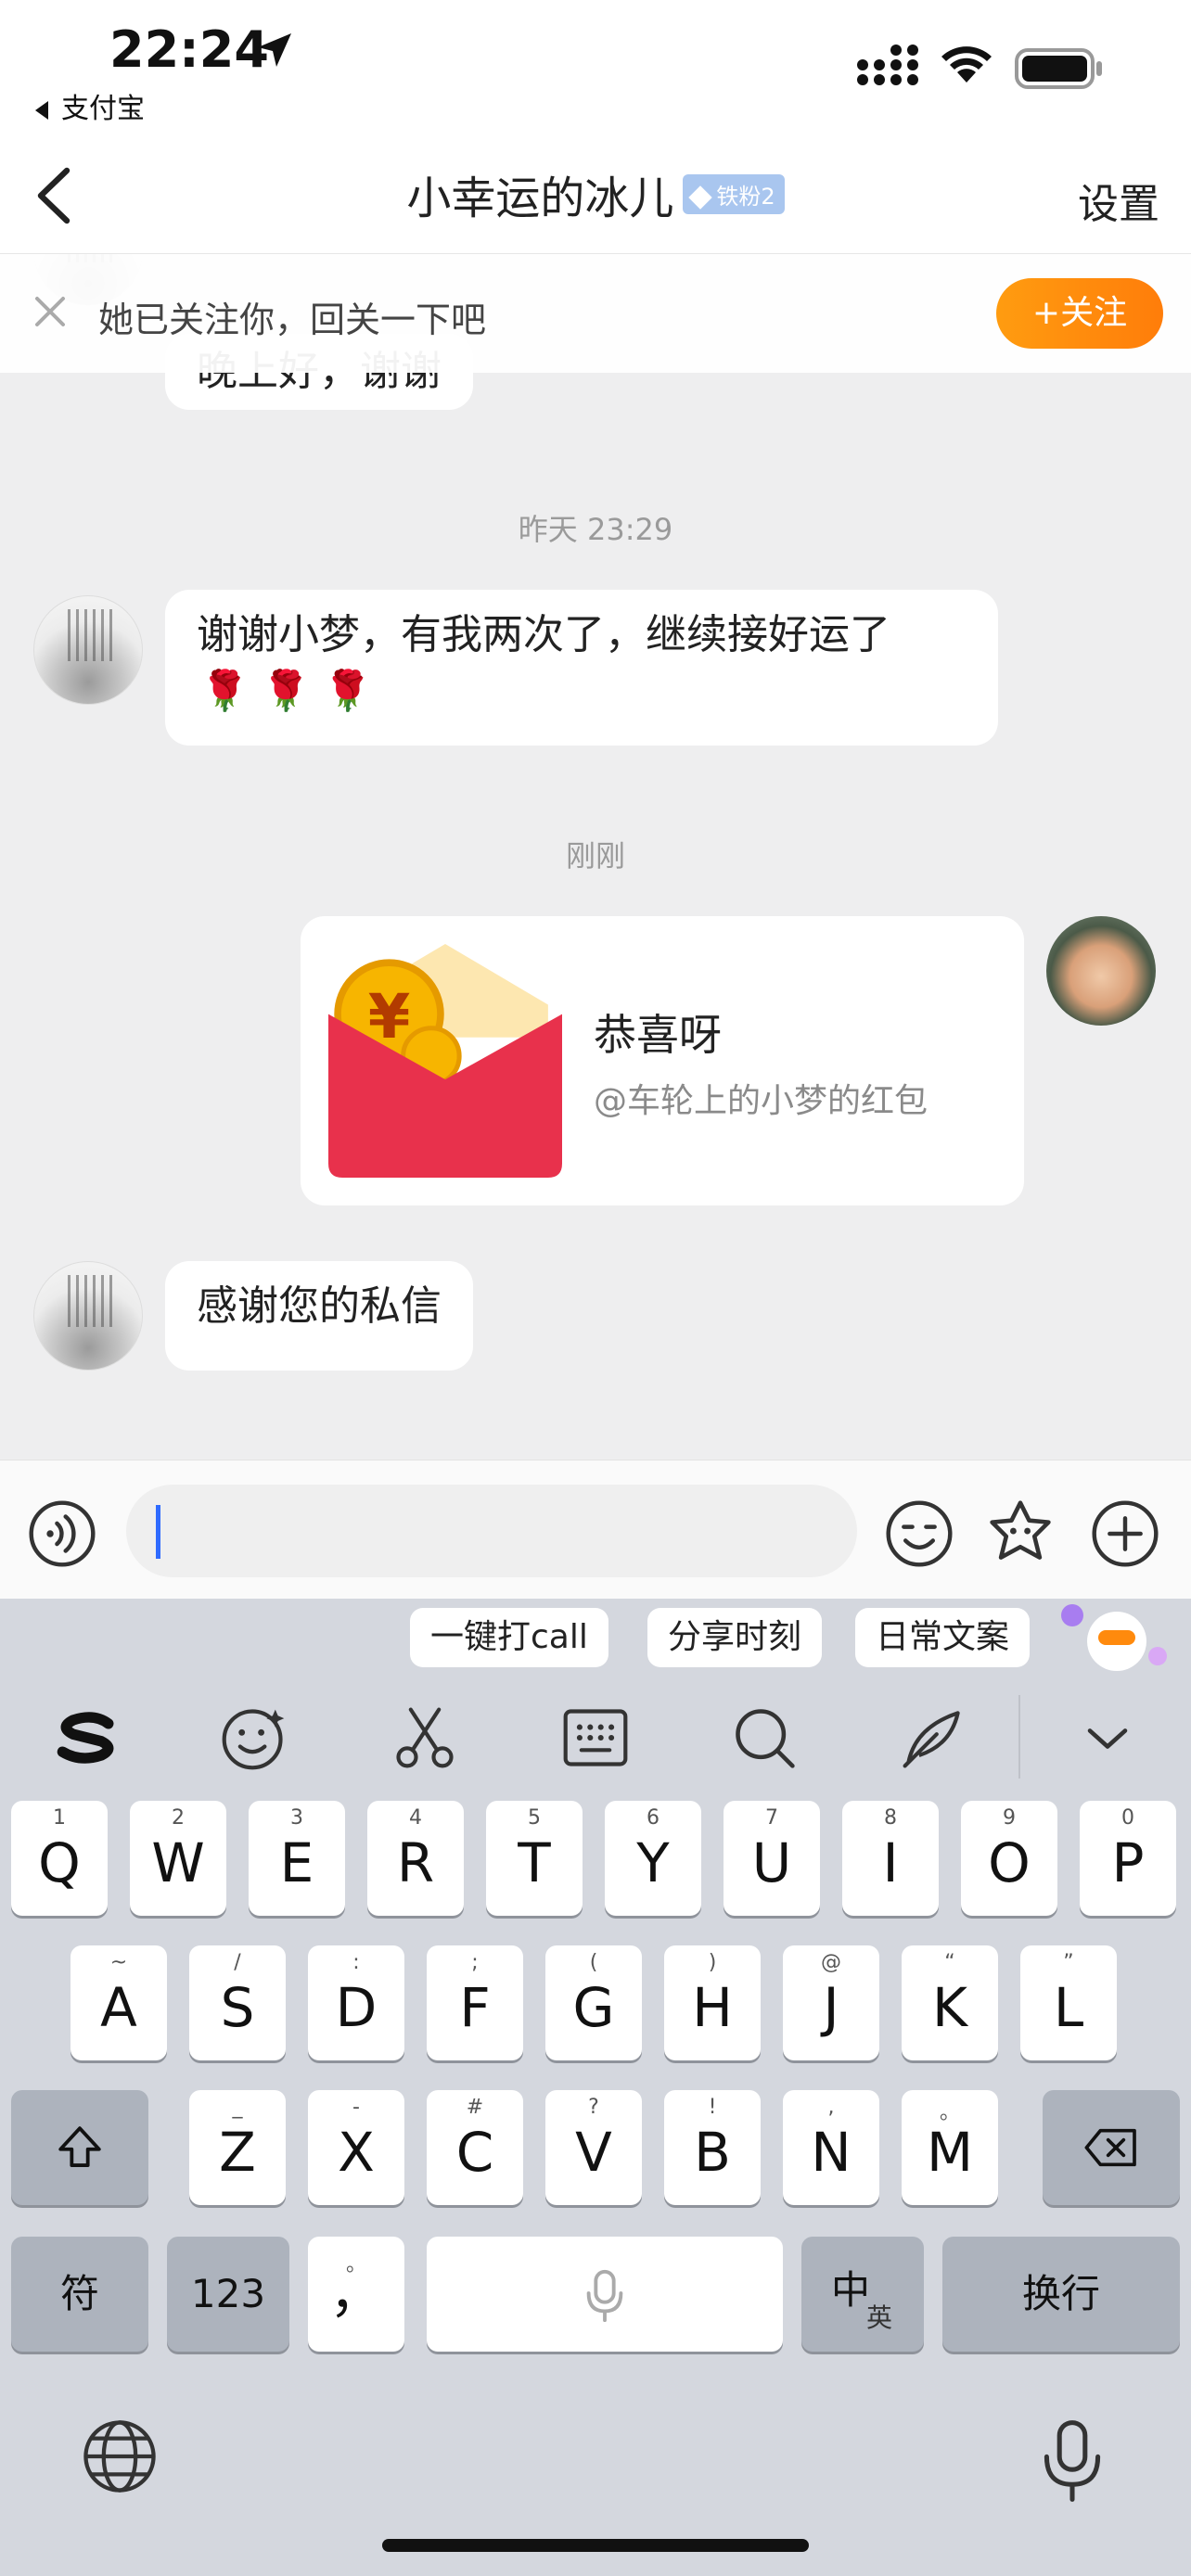 The height and width of the screenshot is (2576, 1191). Describe the element at coordinates (831, 2003) in the screenshot. I see `key-j: @ J` at that location.